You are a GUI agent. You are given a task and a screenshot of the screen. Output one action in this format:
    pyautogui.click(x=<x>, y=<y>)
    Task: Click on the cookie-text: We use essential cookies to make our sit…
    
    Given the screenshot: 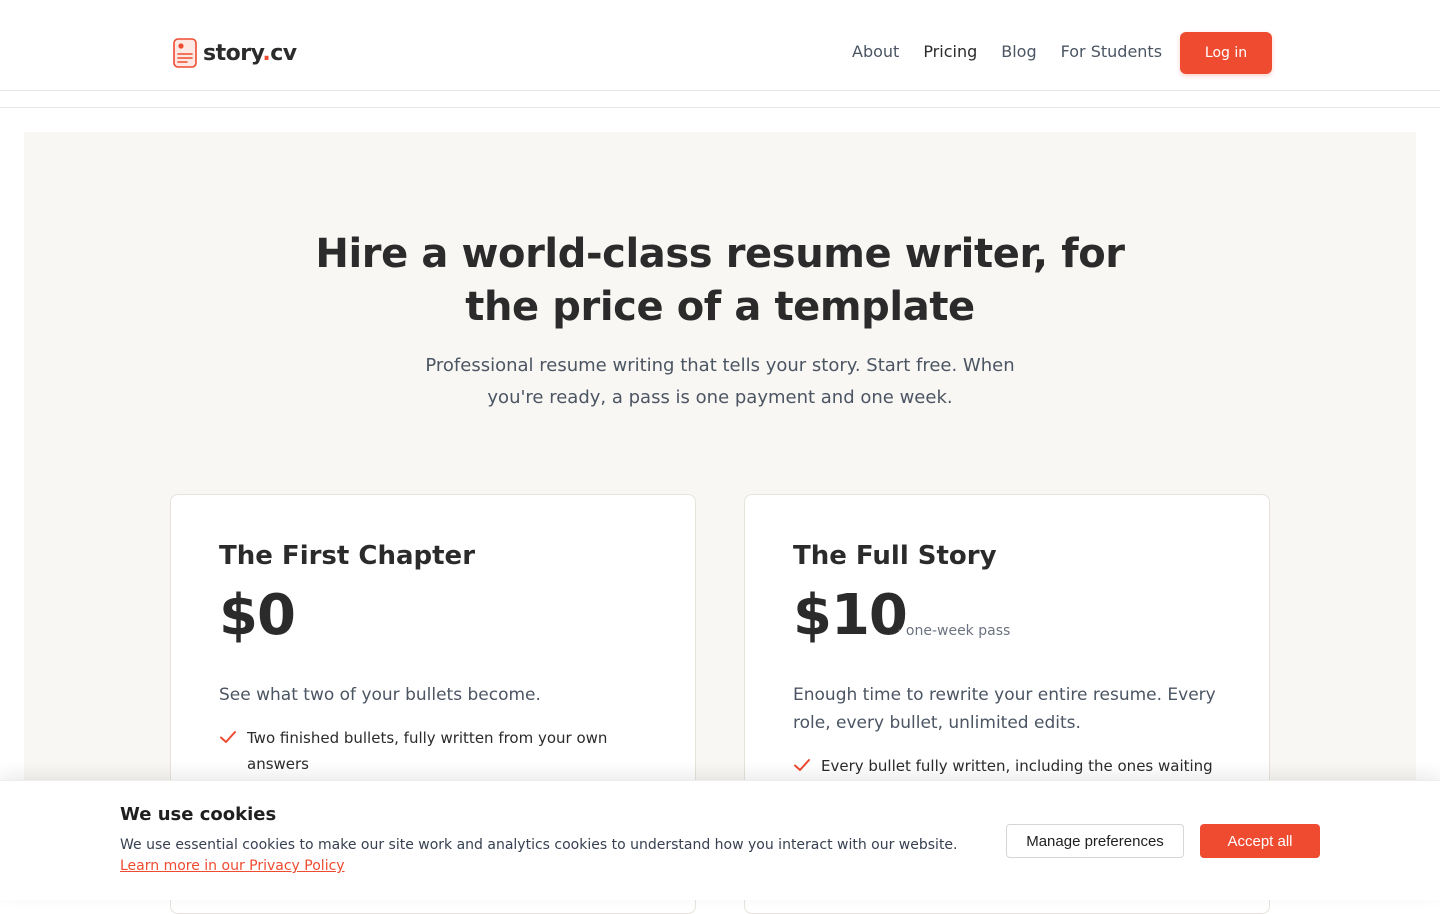 What is the action you would take?
    pyautogui.click(x=540, y=856)
    